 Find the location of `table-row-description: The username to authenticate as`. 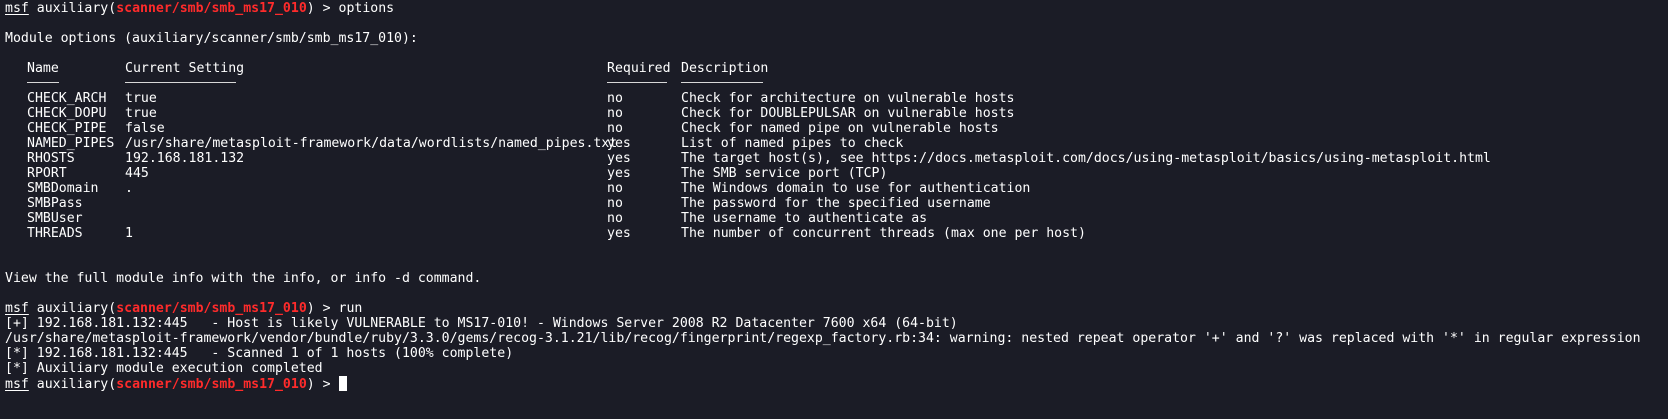

table-row-description: The username to authenticate as is located at coordinates (804, 218).